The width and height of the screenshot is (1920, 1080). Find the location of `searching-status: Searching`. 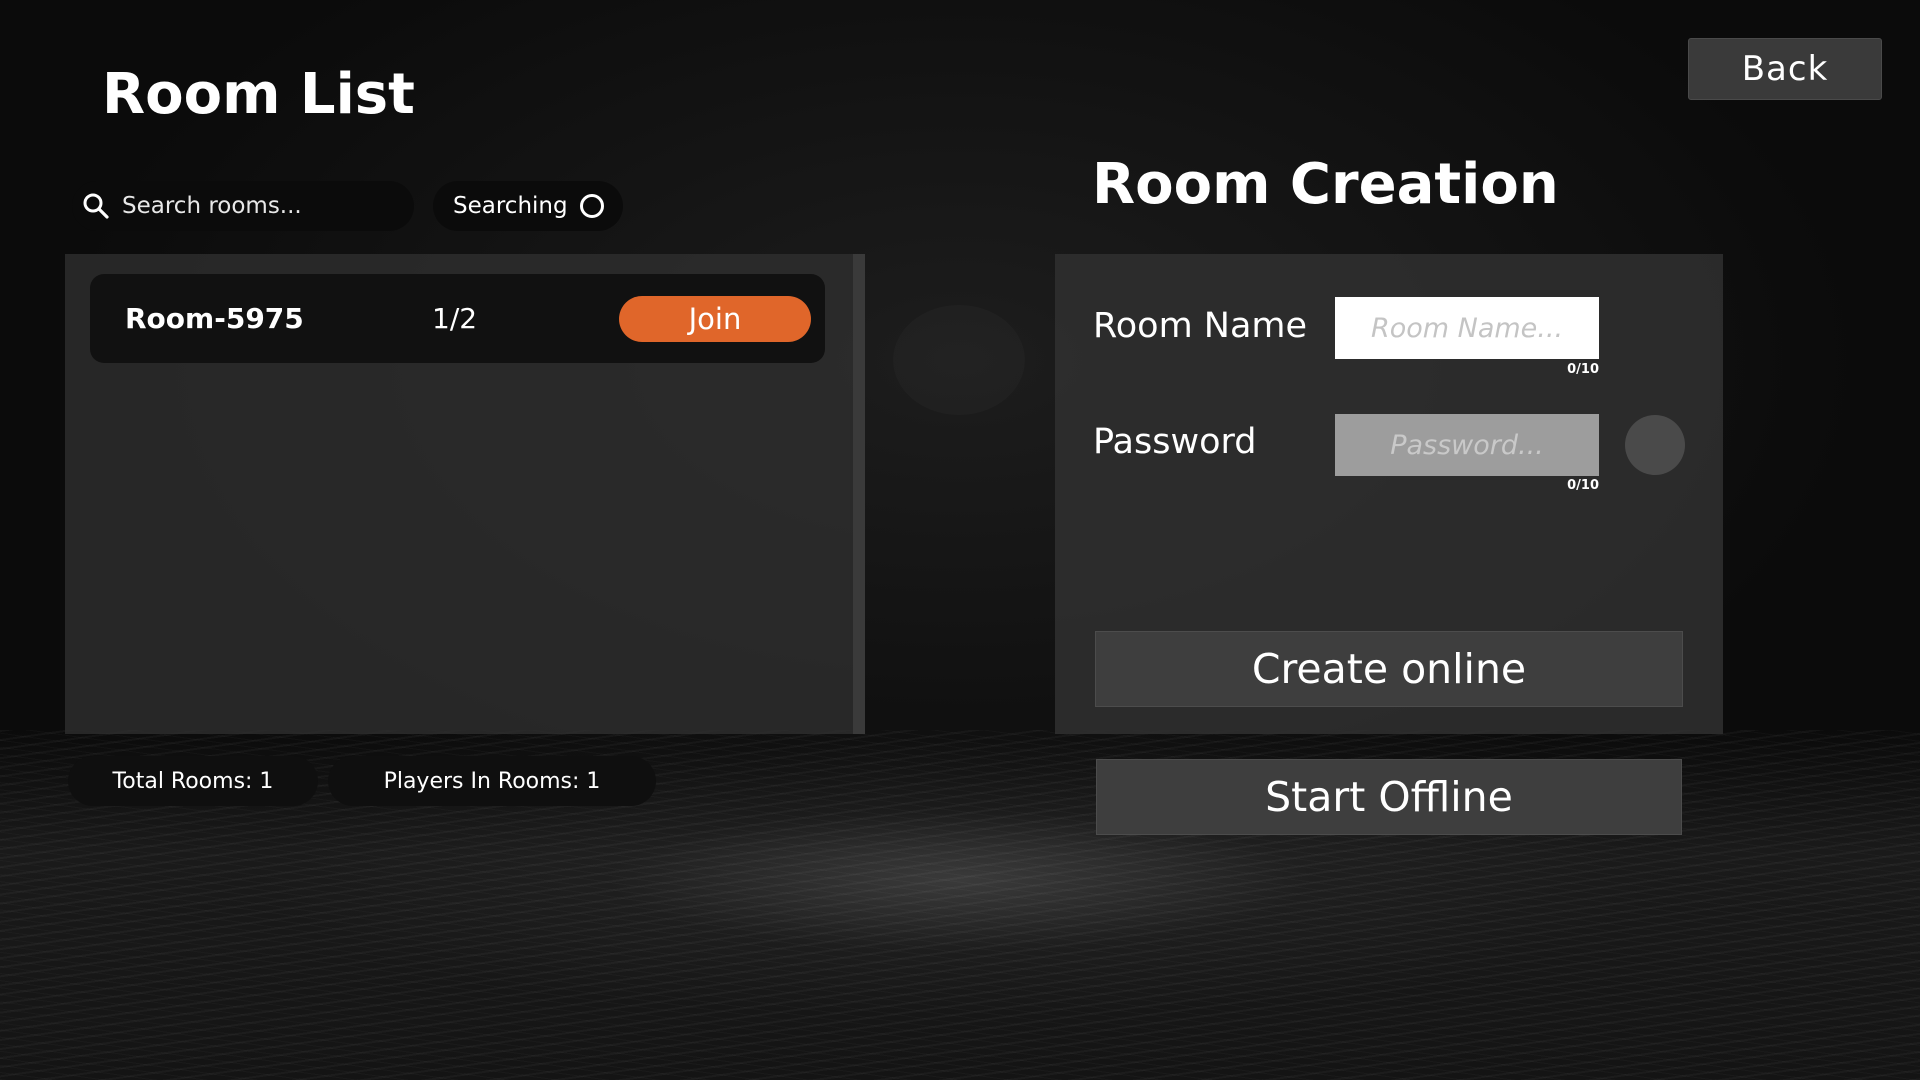

searching-status: Searching is located at coordinates (528, 206).